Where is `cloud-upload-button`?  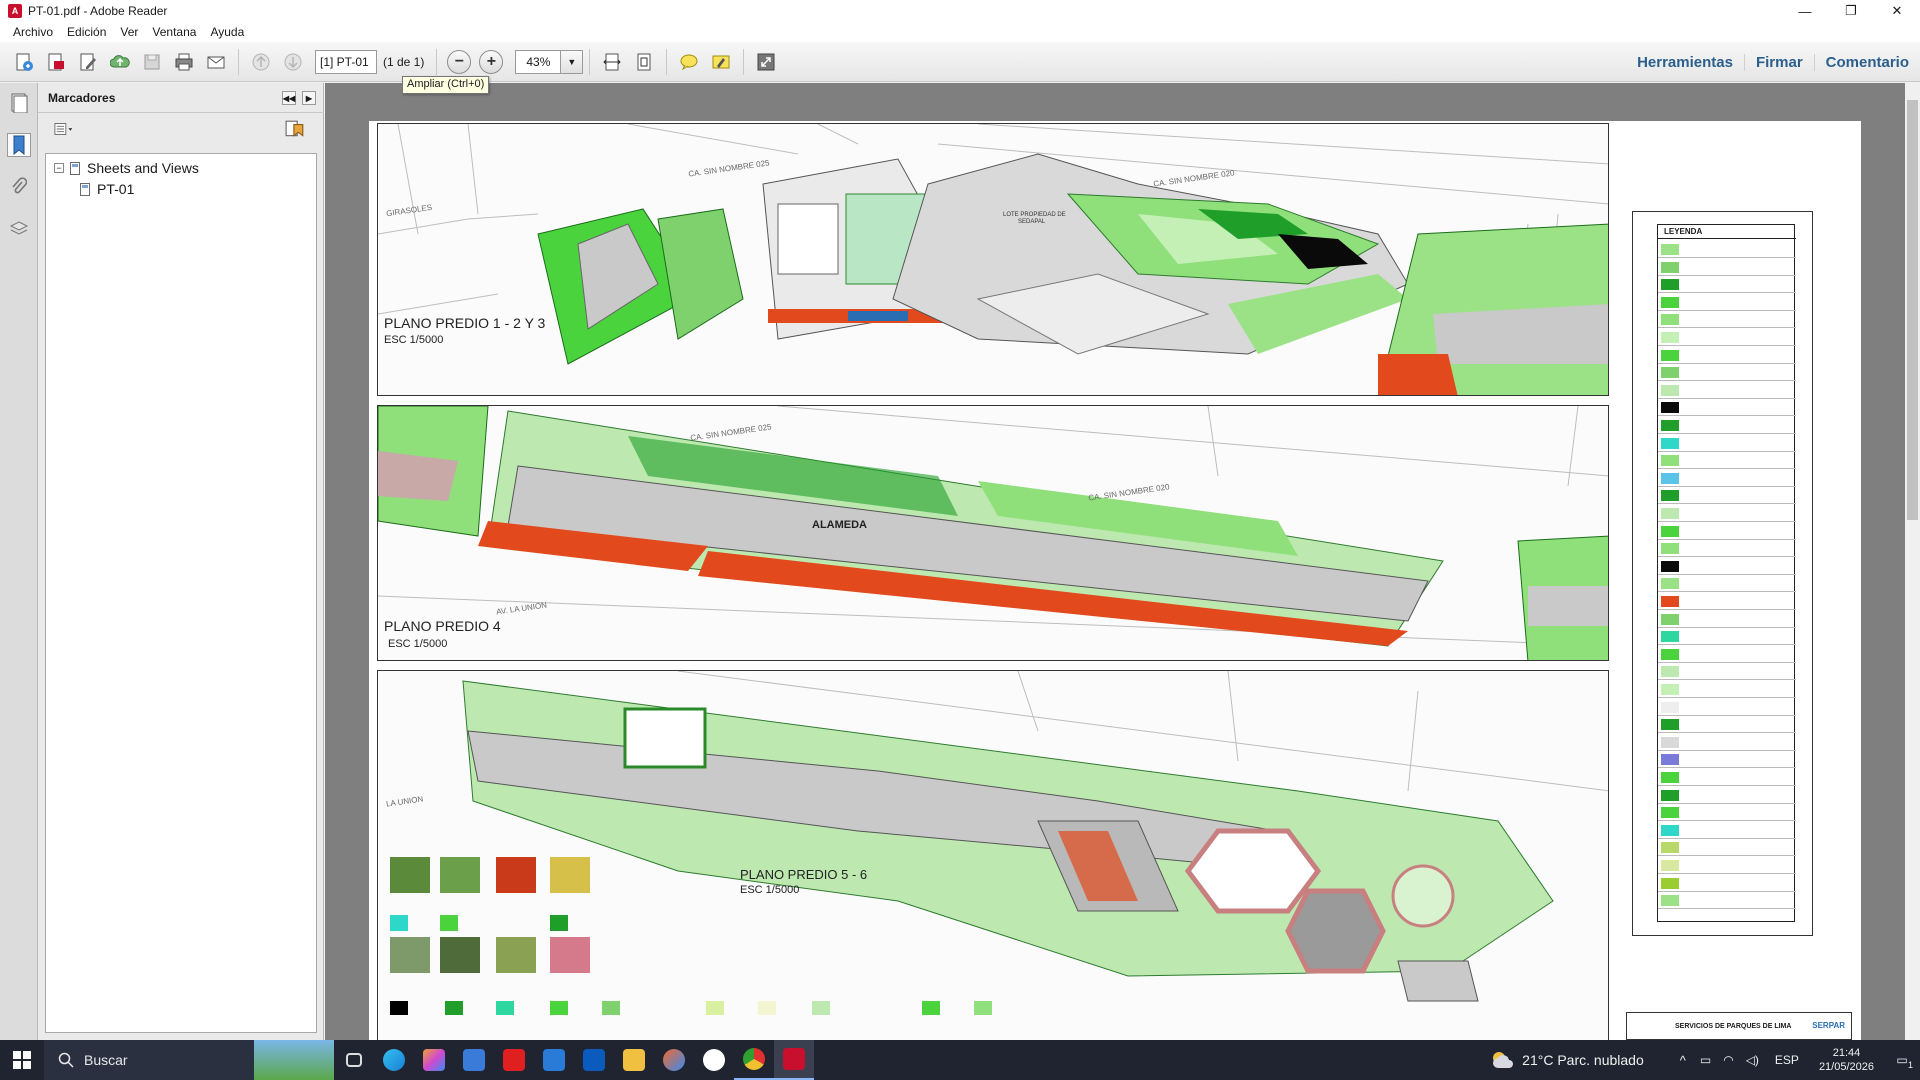
cloud-upload-button is located at coordinates (120, 62).